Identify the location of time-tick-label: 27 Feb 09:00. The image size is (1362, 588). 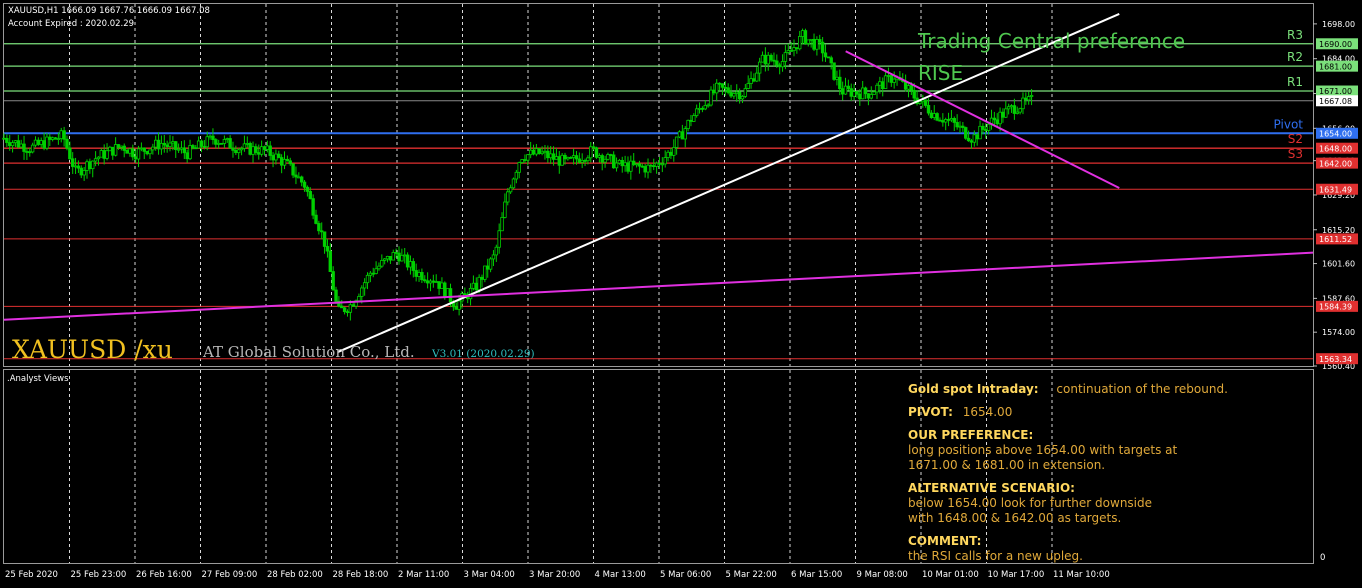
(230, 575).